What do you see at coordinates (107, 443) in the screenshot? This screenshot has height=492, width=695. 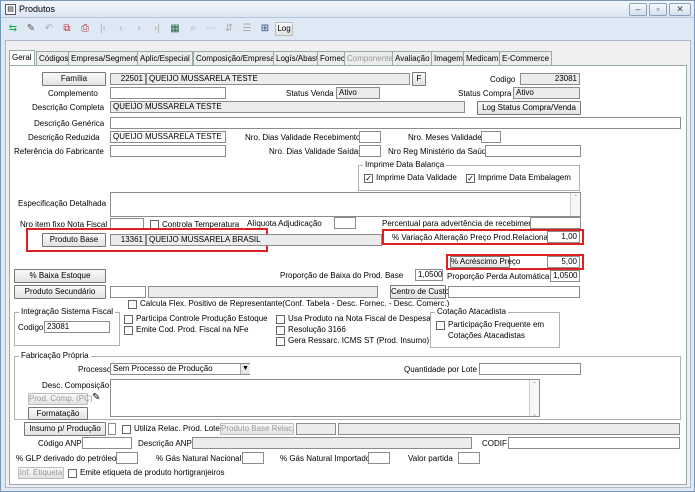 I see `codigo-anp-field` at bounding box center [107, 443].